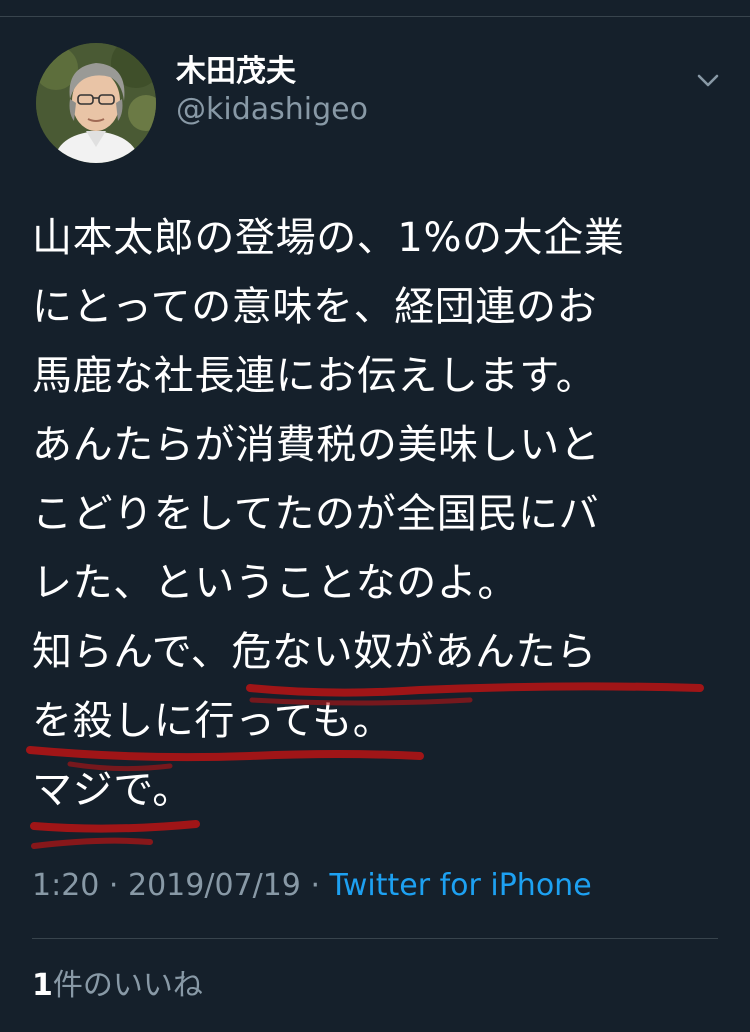 The width and height of the screenshot is (750, 1032). What do you see at coordinates (461, 885) in the screenshot?
I see `tweet-source-link: Twitter for iPhone` at bounding box center [461, 885].